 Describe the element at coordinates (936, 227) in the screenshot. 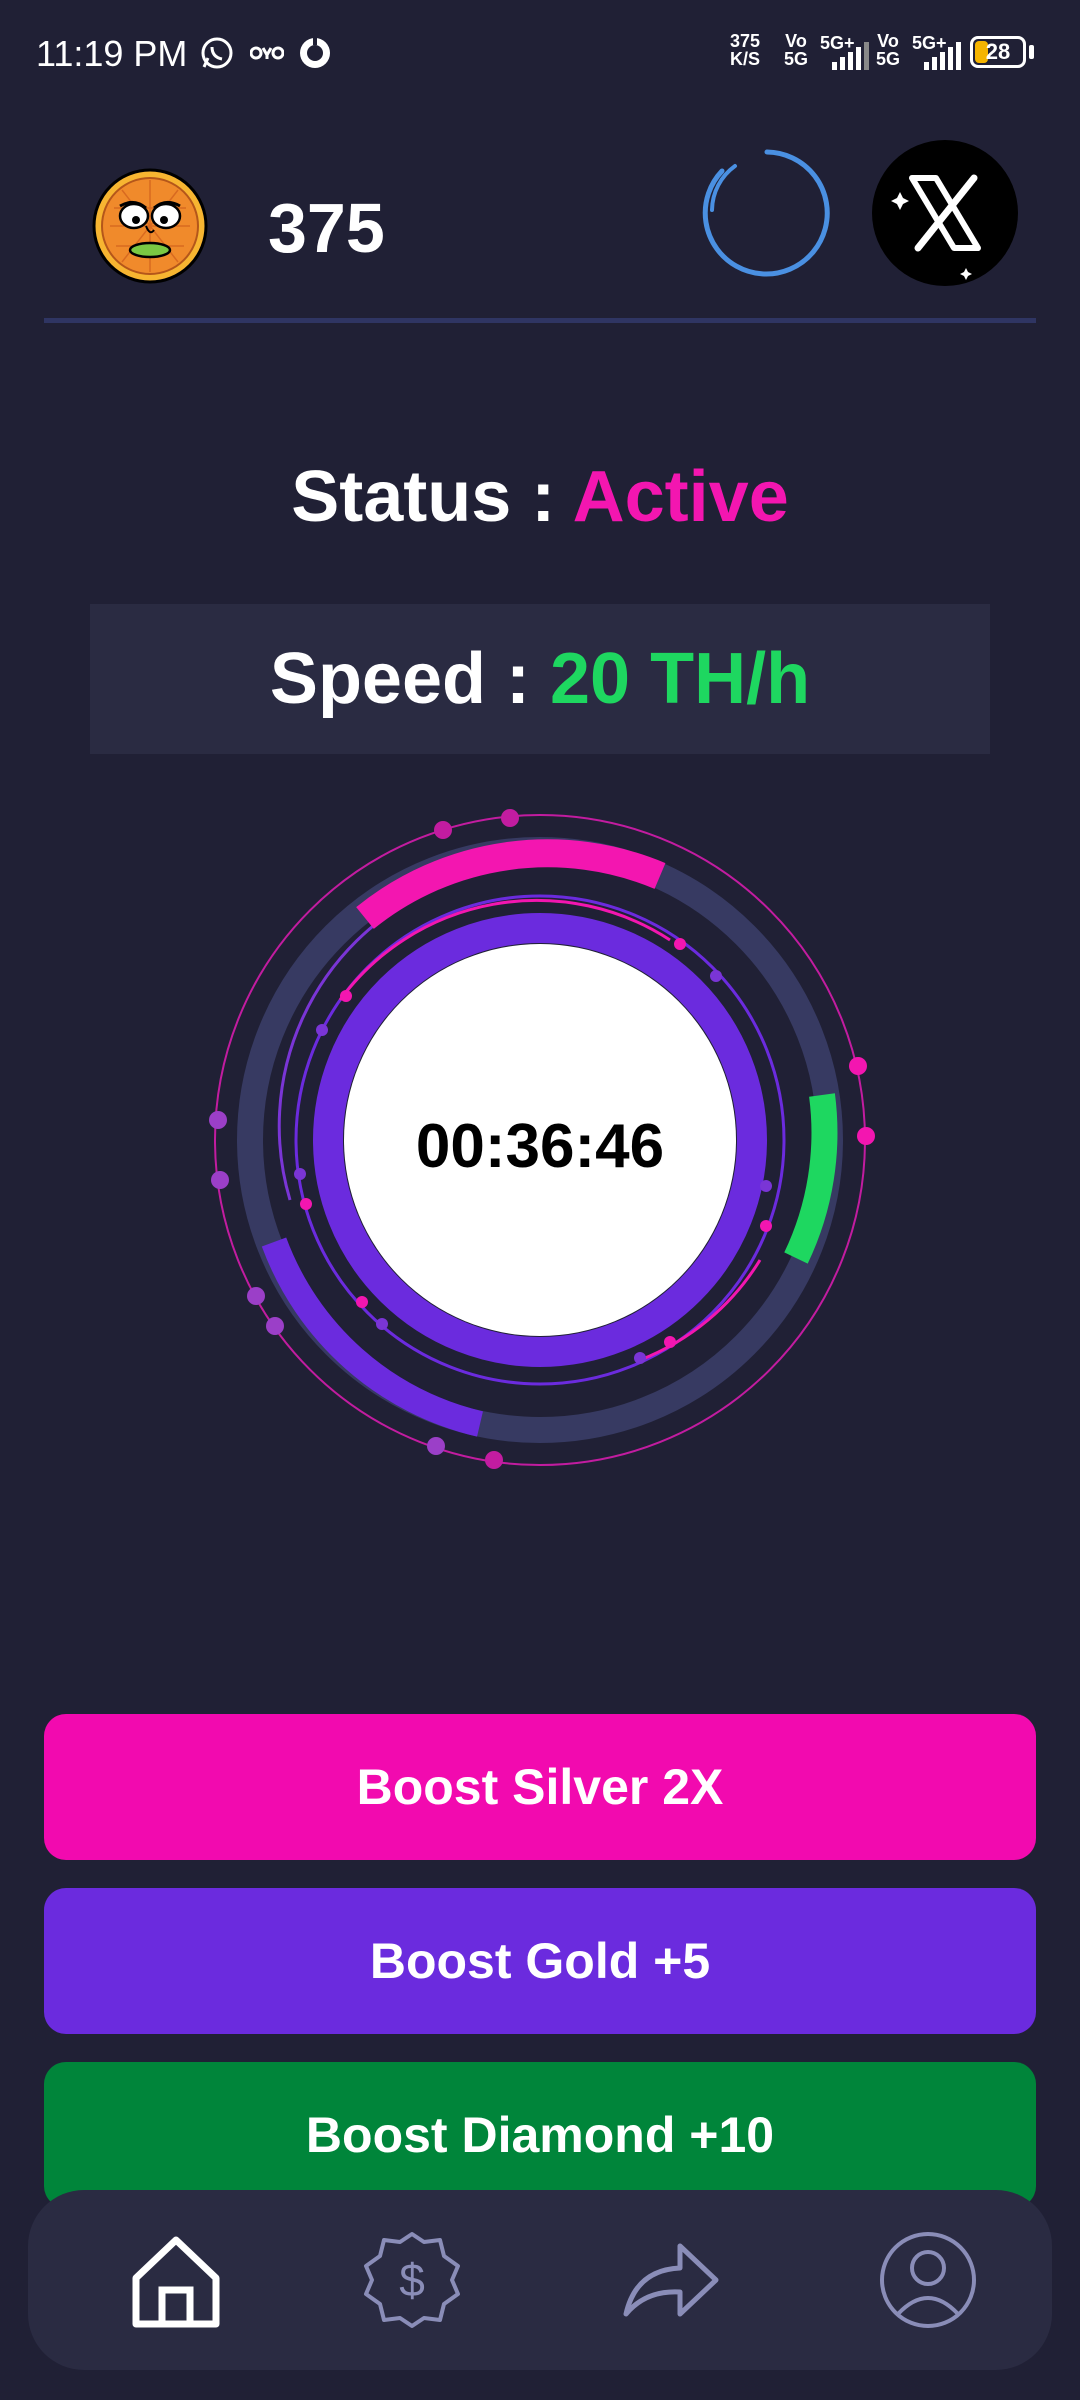

I see `x-logo-icon` at that location.